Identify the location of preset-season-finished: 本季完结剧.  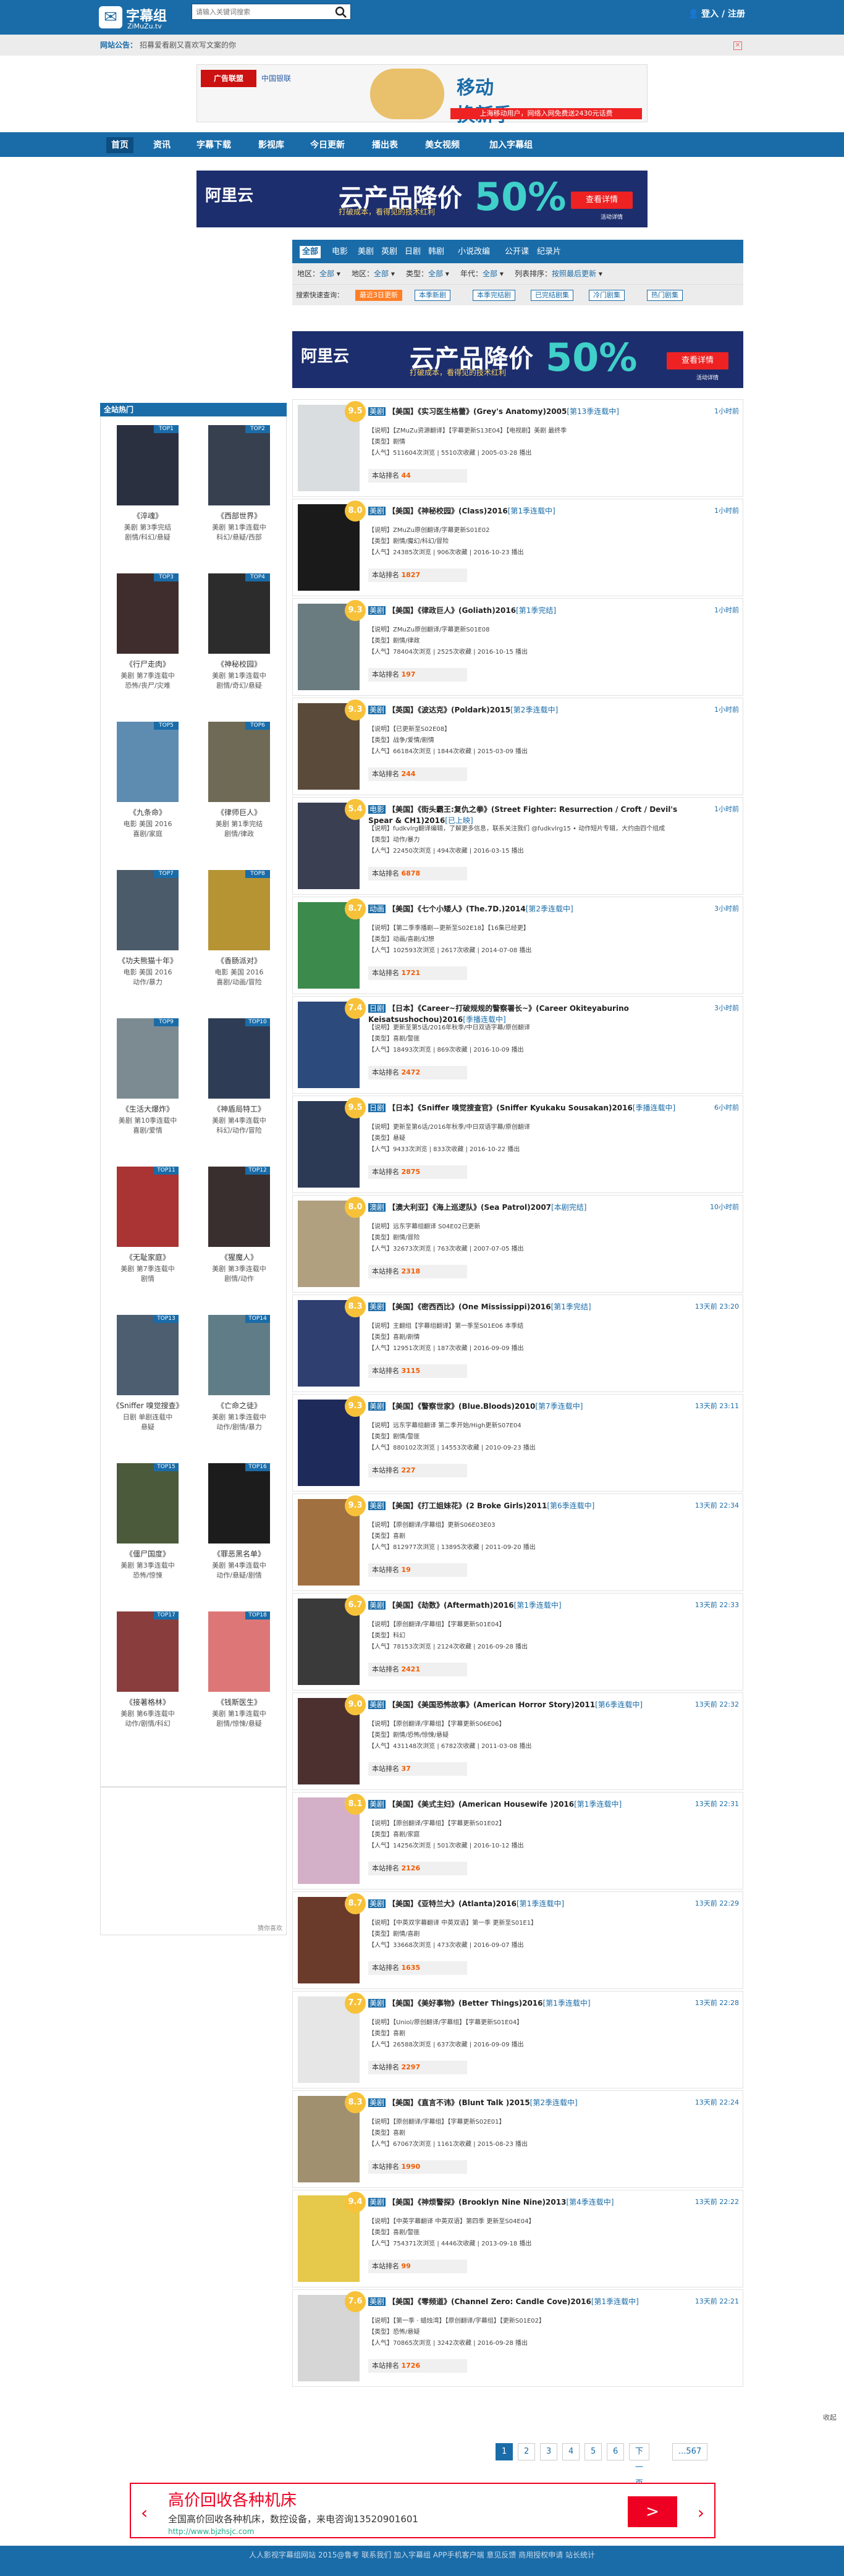
(494, 295).